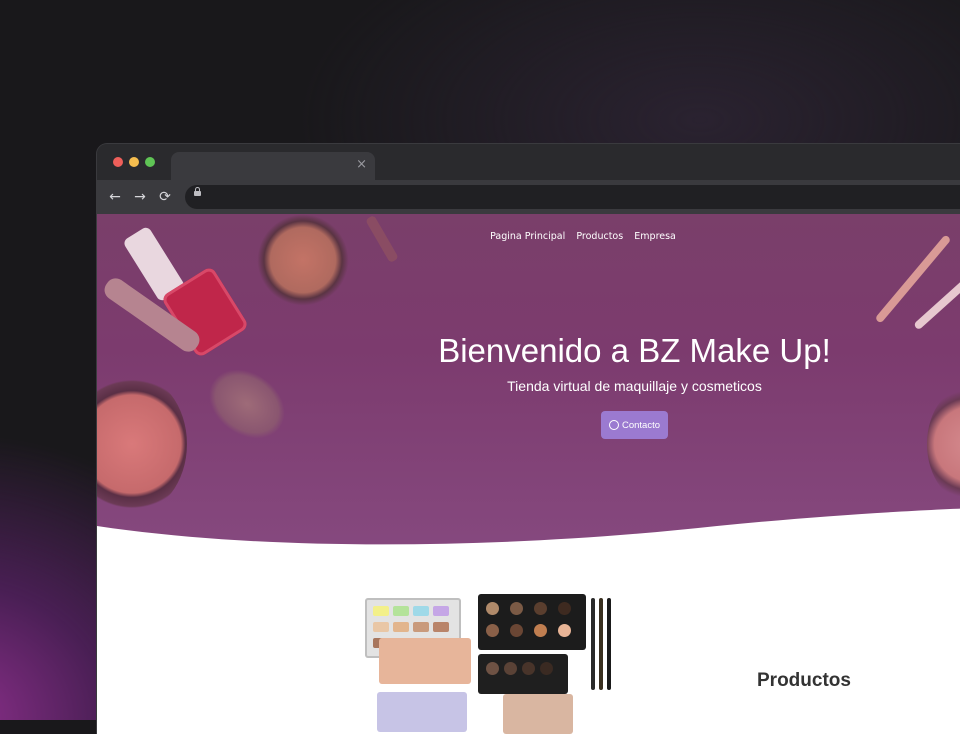 Image resolution: width=960 pixels, height=734 pixels. What do you see at coordinates (115, 197) in the screenshot?
I see `back-arrow-icon: ←` at bounding box center [115, 197].